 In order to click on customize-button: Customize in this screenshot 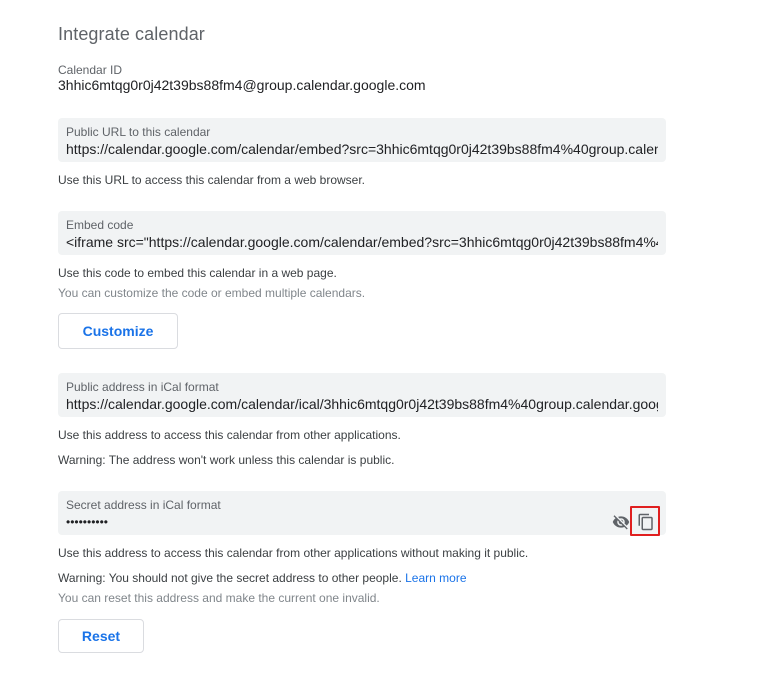, I will do `click(118, 331)`.